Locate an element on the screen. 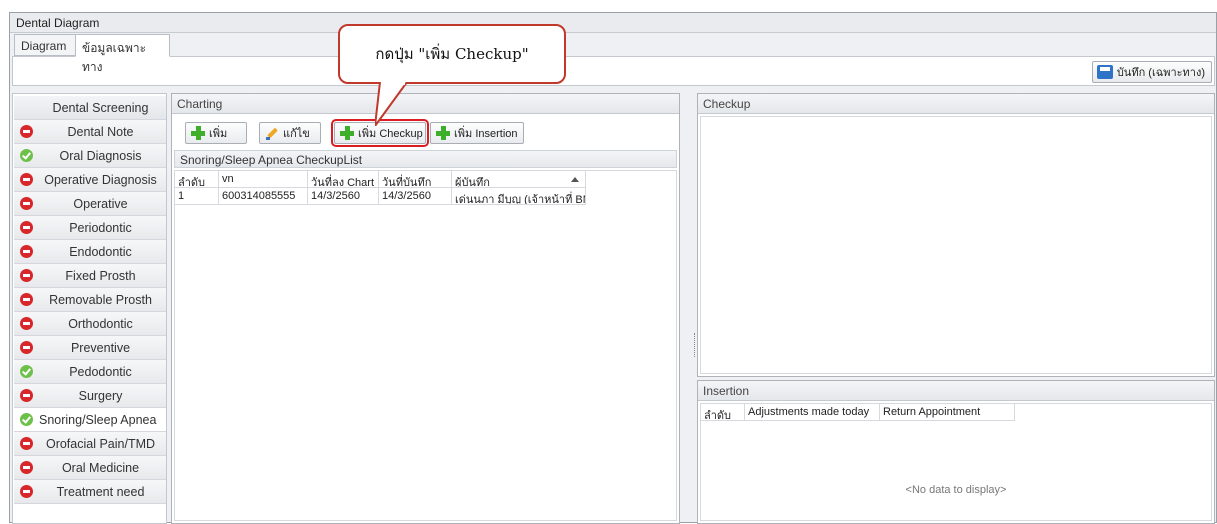 The height and width of the screenshot is (524, 1217). nav-item-label: Periodontic is located at coordinates (100, 228).